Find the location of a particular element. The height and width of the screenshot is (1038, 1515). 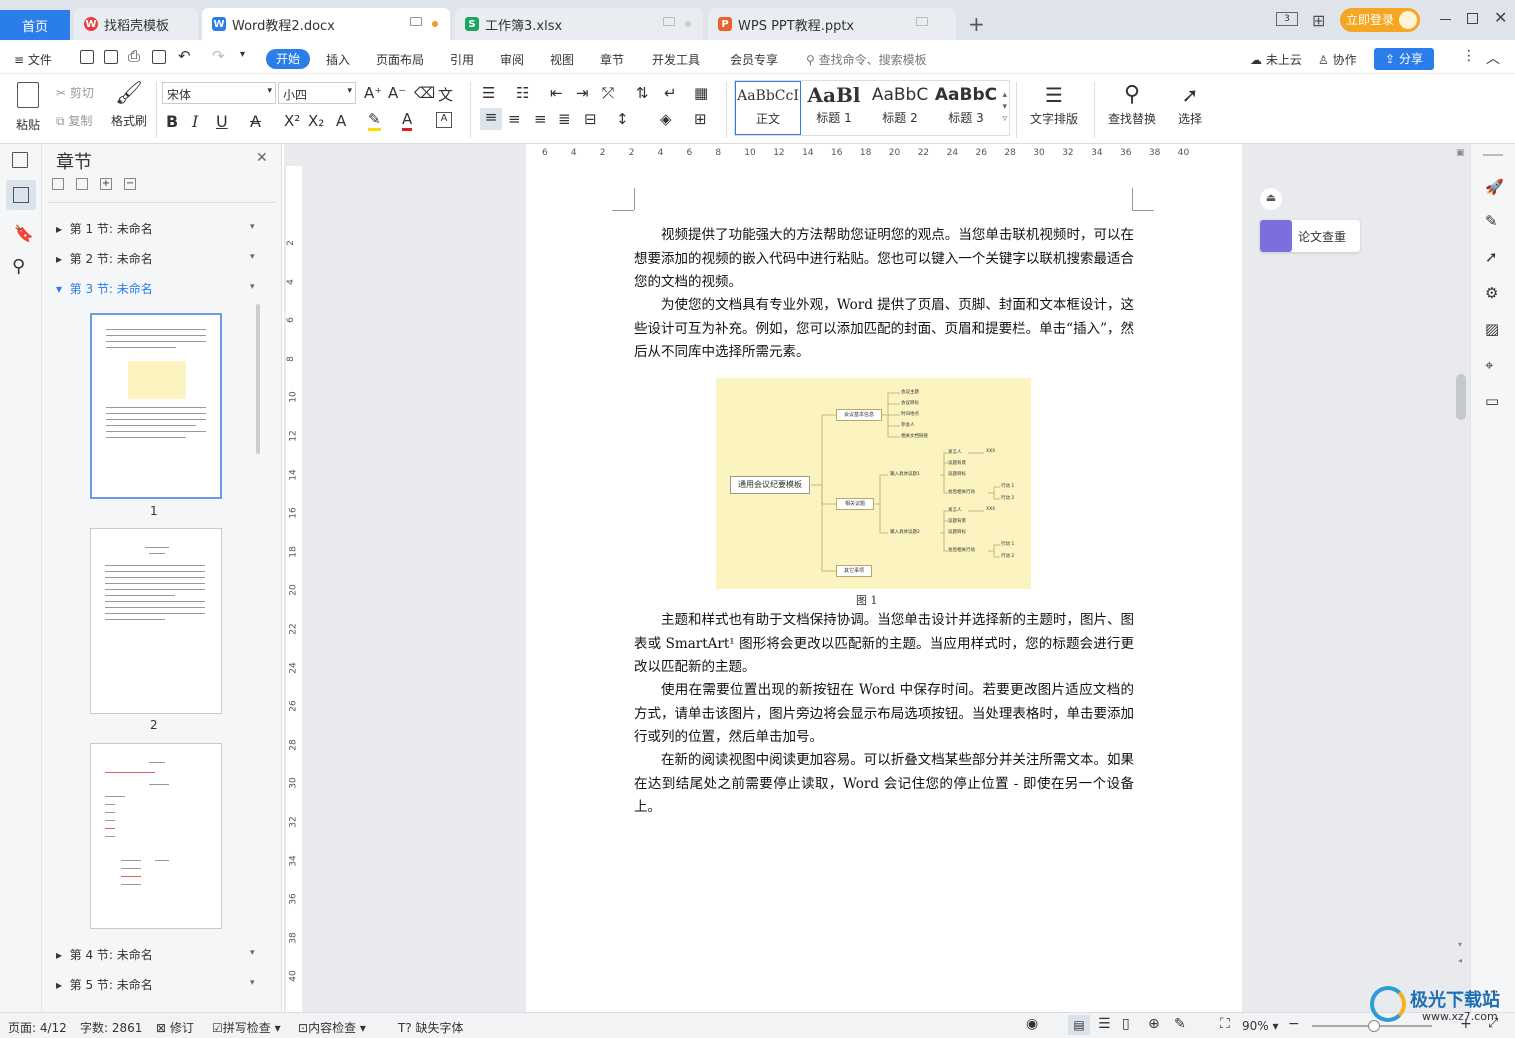

spell-check: ☑拼写检查 ▾ is located at coordinates (246, 1027).